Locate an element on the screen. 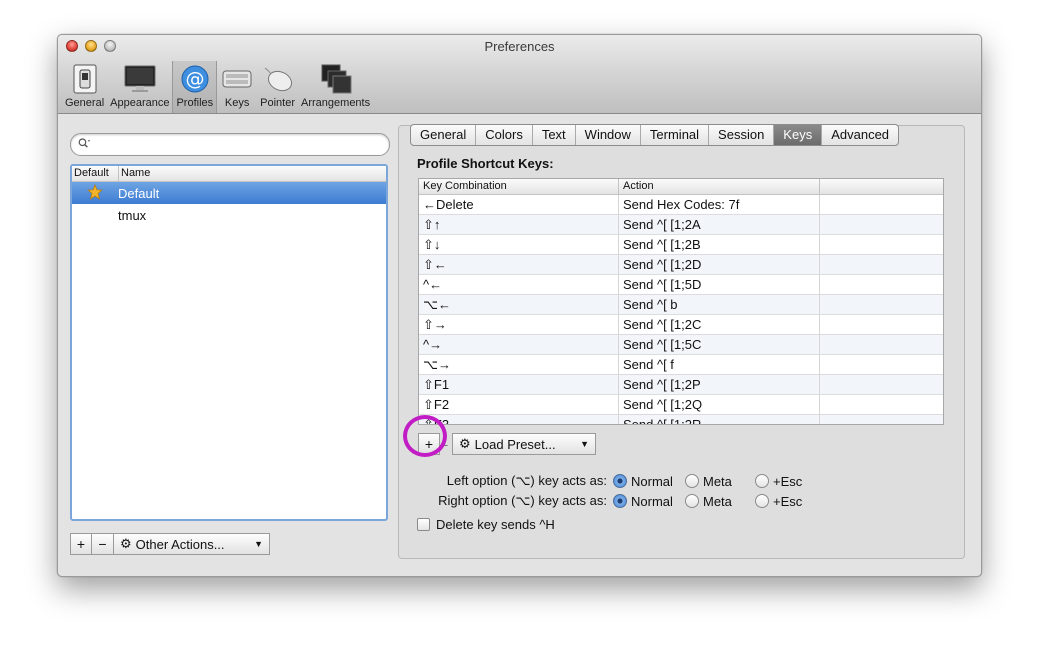 This screenshot has width=1038, height=655. table-row: ⇧F2 Send ^[ [1;2Q is located at coordinates (681, 405).